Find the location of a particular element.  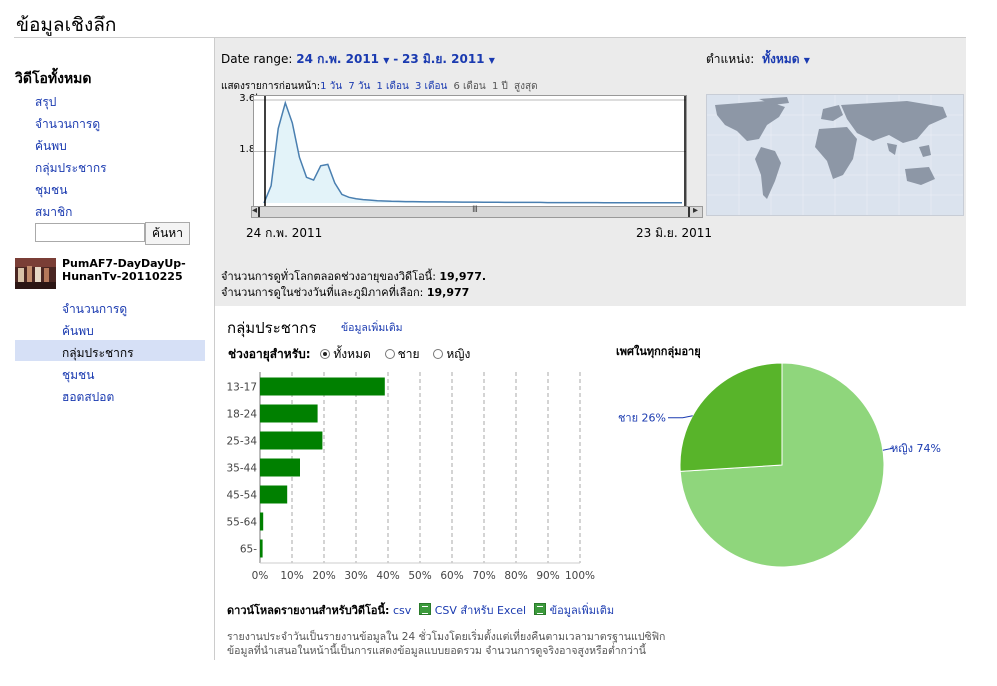

y-tick-label: 55-64 is located at coordinates (241, 523).